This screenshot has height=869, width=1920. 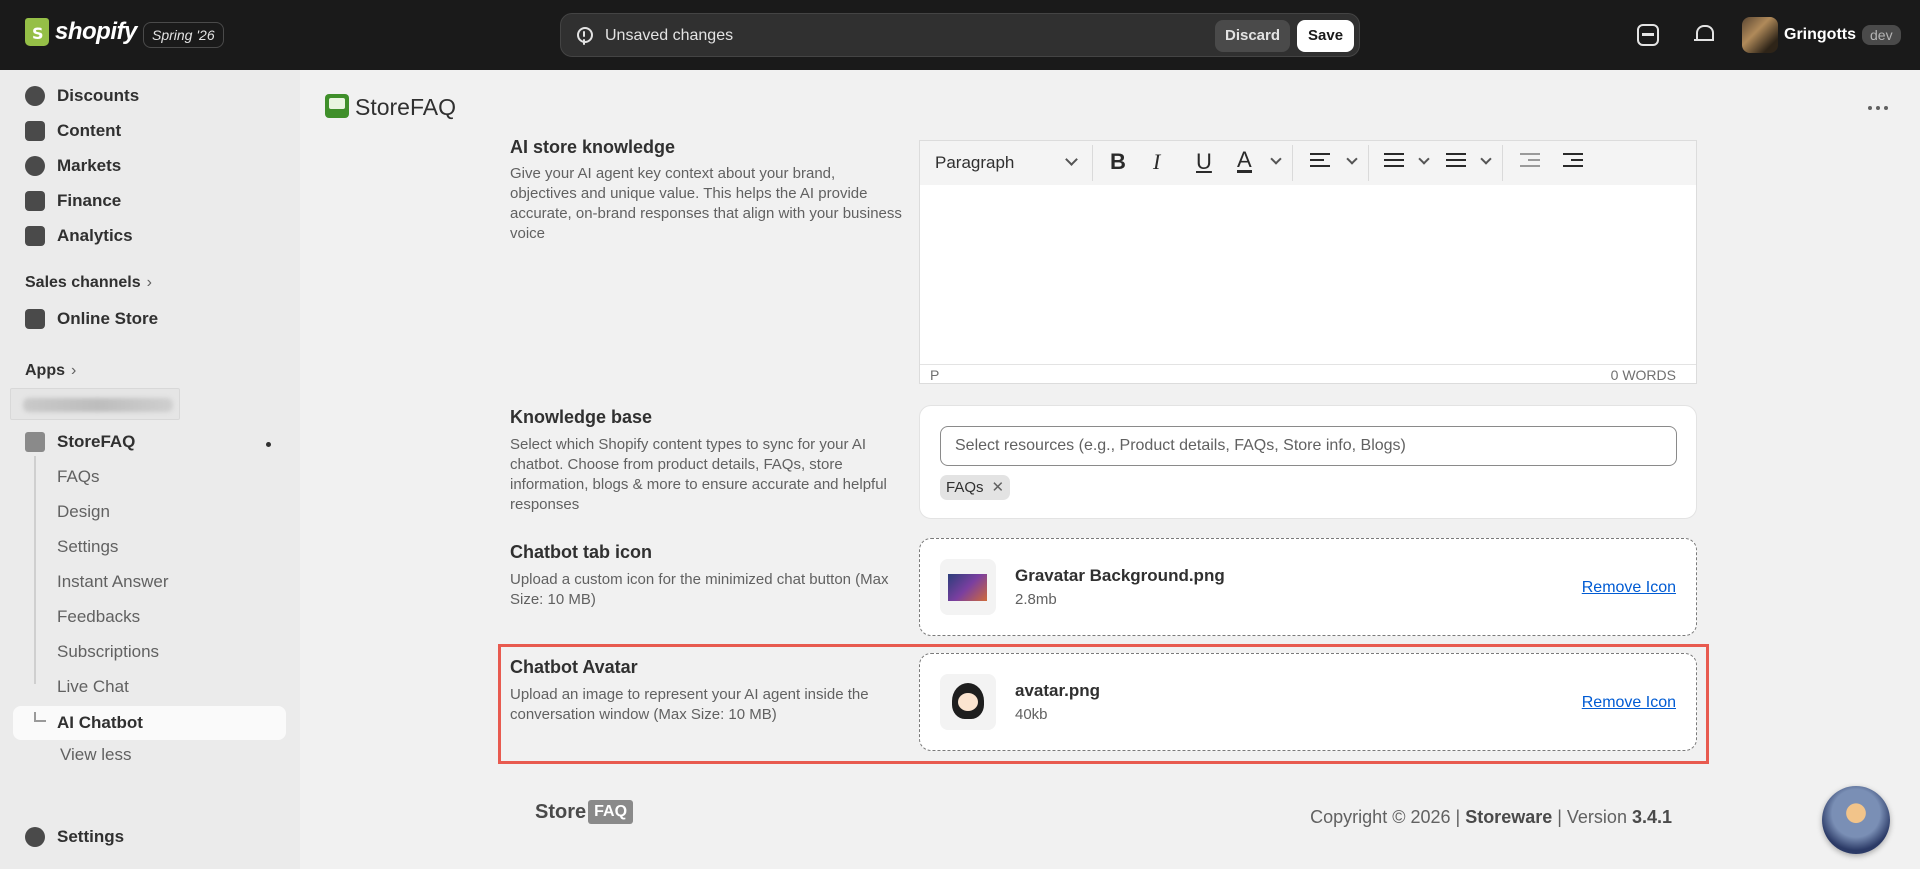 I want to click on copyright-text: Copyright © 2026 |, so click(x=1388, y=817).